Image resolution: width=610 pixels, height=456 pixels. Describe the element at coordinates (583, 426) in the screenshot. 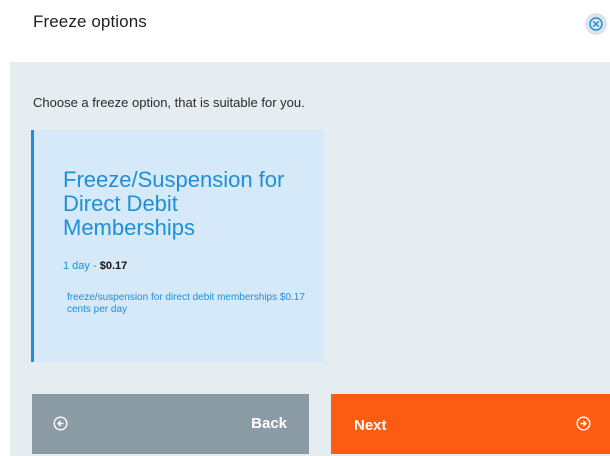

I see `arrow-right-circle-icon` at that location.